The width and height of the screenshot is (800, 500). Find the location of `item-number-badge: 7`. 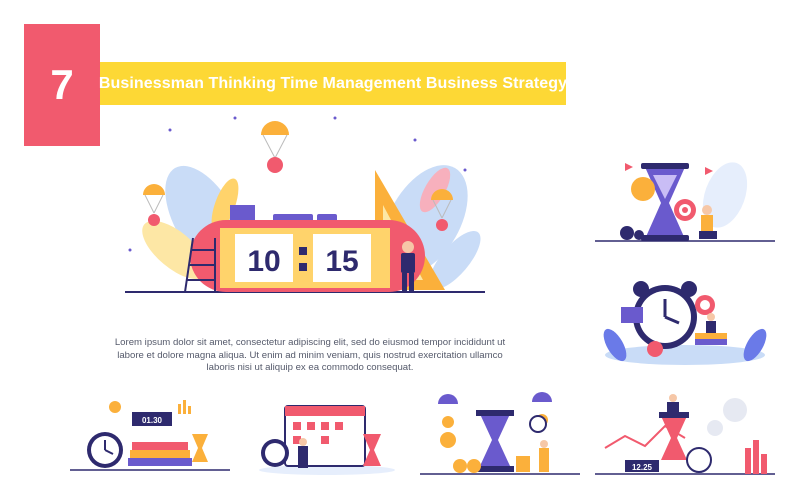

item-number-badge: 7 is located at coordinates (62, 85).